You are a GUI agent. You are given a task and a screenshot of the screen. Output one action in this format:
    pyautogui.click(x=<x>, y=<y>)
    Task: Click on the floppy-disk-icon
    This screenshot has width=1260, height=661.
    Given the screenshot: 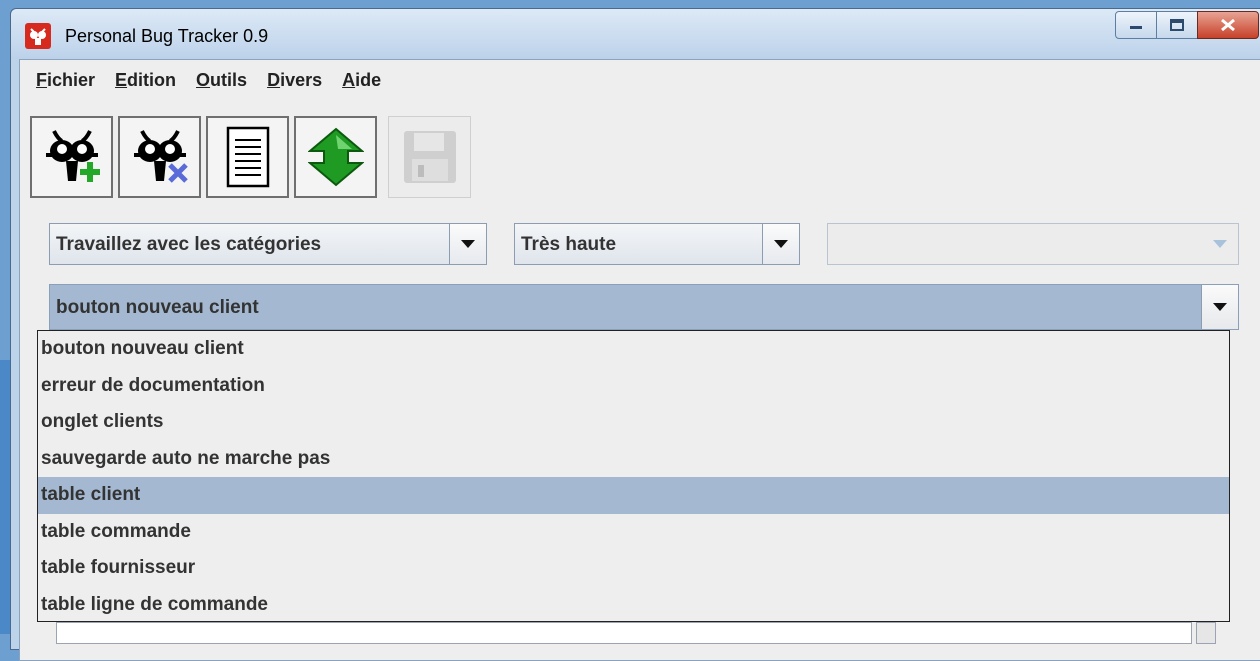 What is the action you would take?
    pyautogui.click(x=429, y=157)
    